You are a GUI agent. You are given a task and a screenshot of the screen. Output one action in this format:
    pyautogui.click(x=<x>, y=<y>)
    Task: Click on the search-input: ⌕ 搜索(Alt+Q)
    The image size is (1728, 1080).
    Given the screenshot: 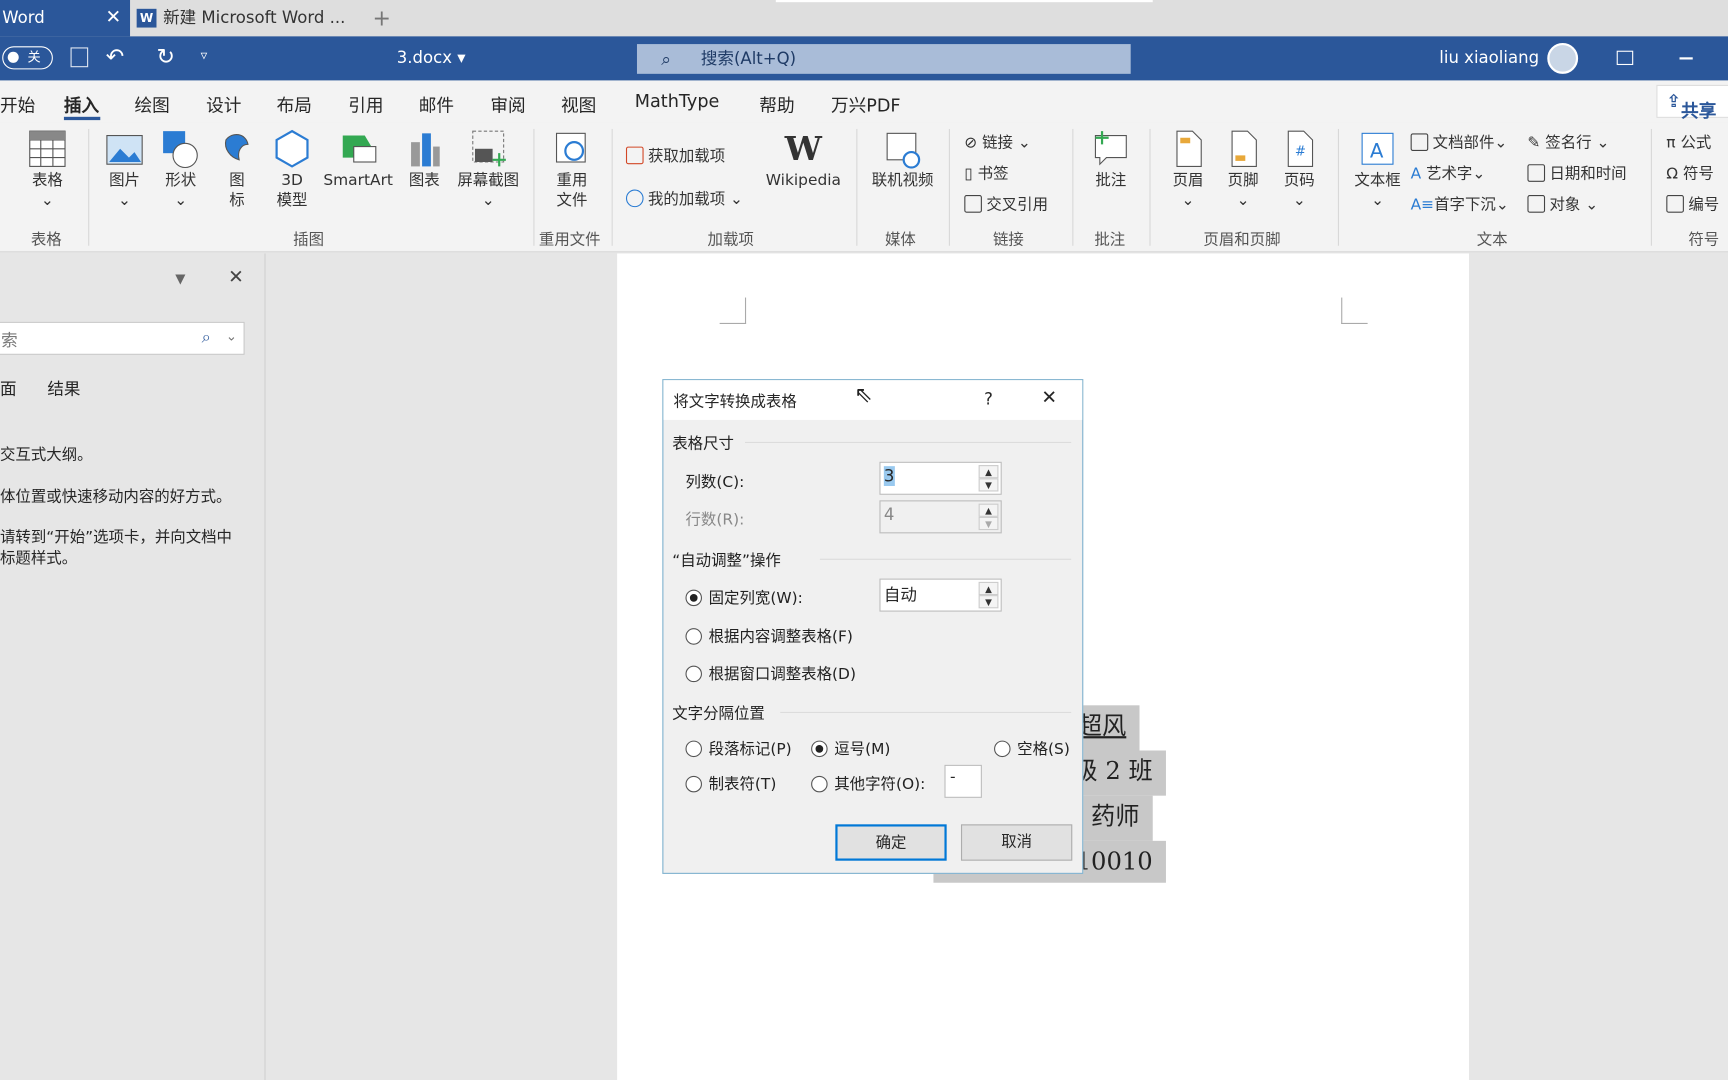 What is the action you would take?
    pyautogui.click(x=883, y=59)
    